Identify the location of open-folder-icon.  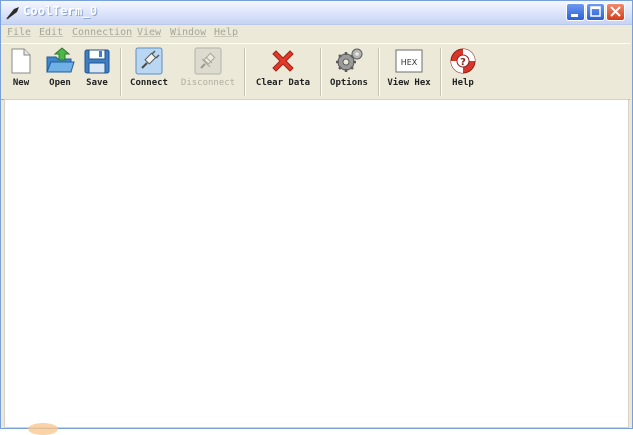
(60, 60).